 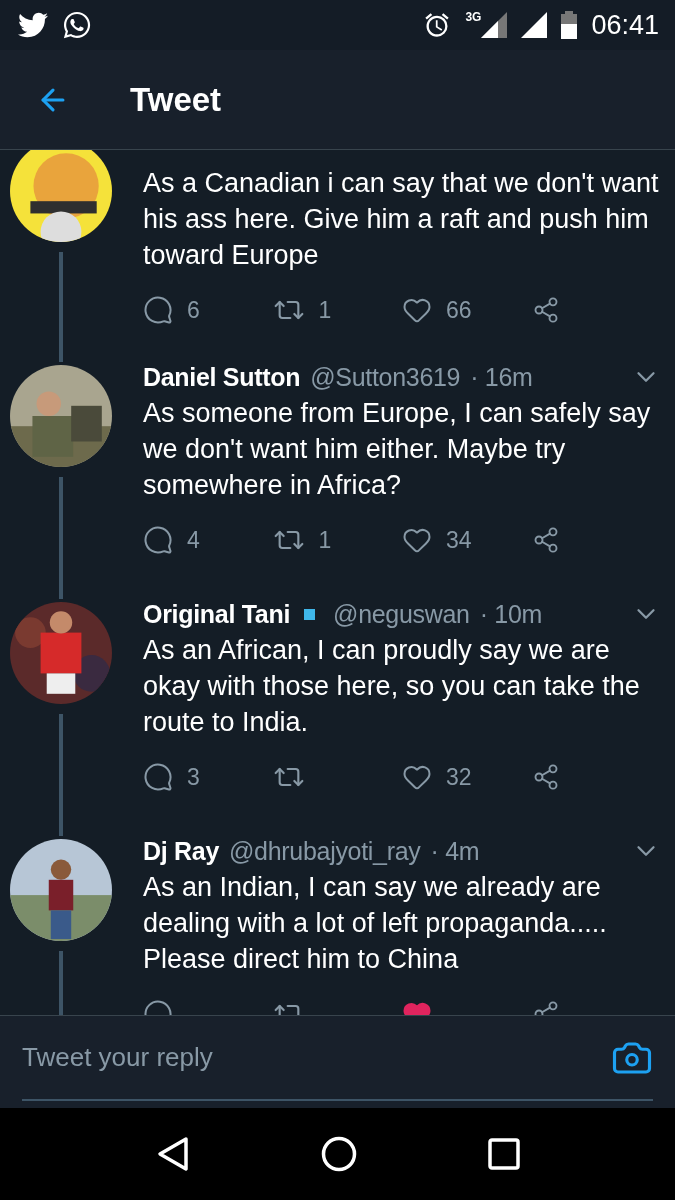 What do you see at coordinates (459, 310) in the screenshot?
I see `like-count: 66` at bounding box center [459, 310].